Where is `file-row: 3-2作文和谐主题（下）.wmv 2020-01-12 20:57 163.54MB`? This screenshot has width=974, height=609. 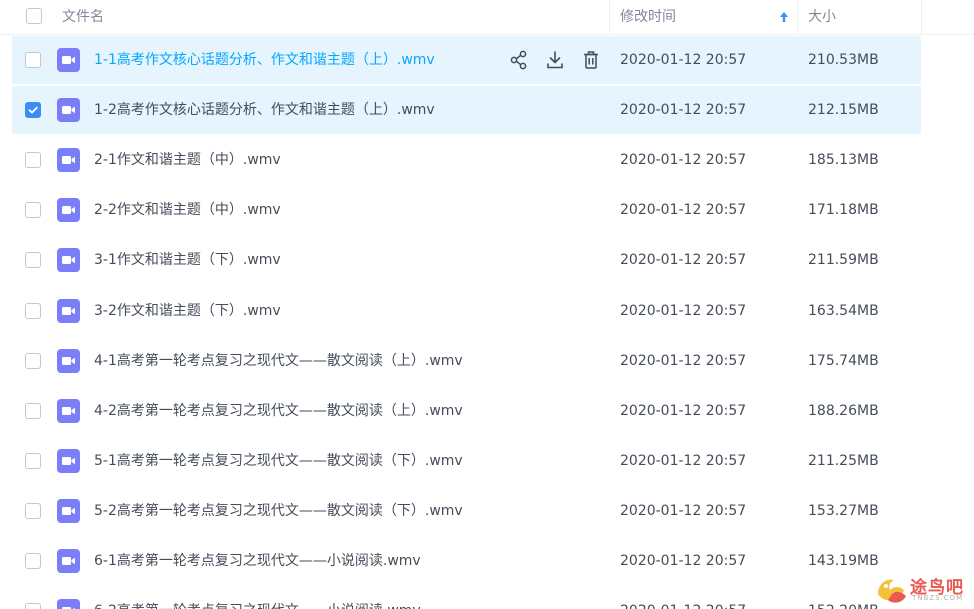 file-row: 3-2作文和谐主题（下）.wmv 2020-01-12 20:57 163.54MB is located at coordinates (466, 311).